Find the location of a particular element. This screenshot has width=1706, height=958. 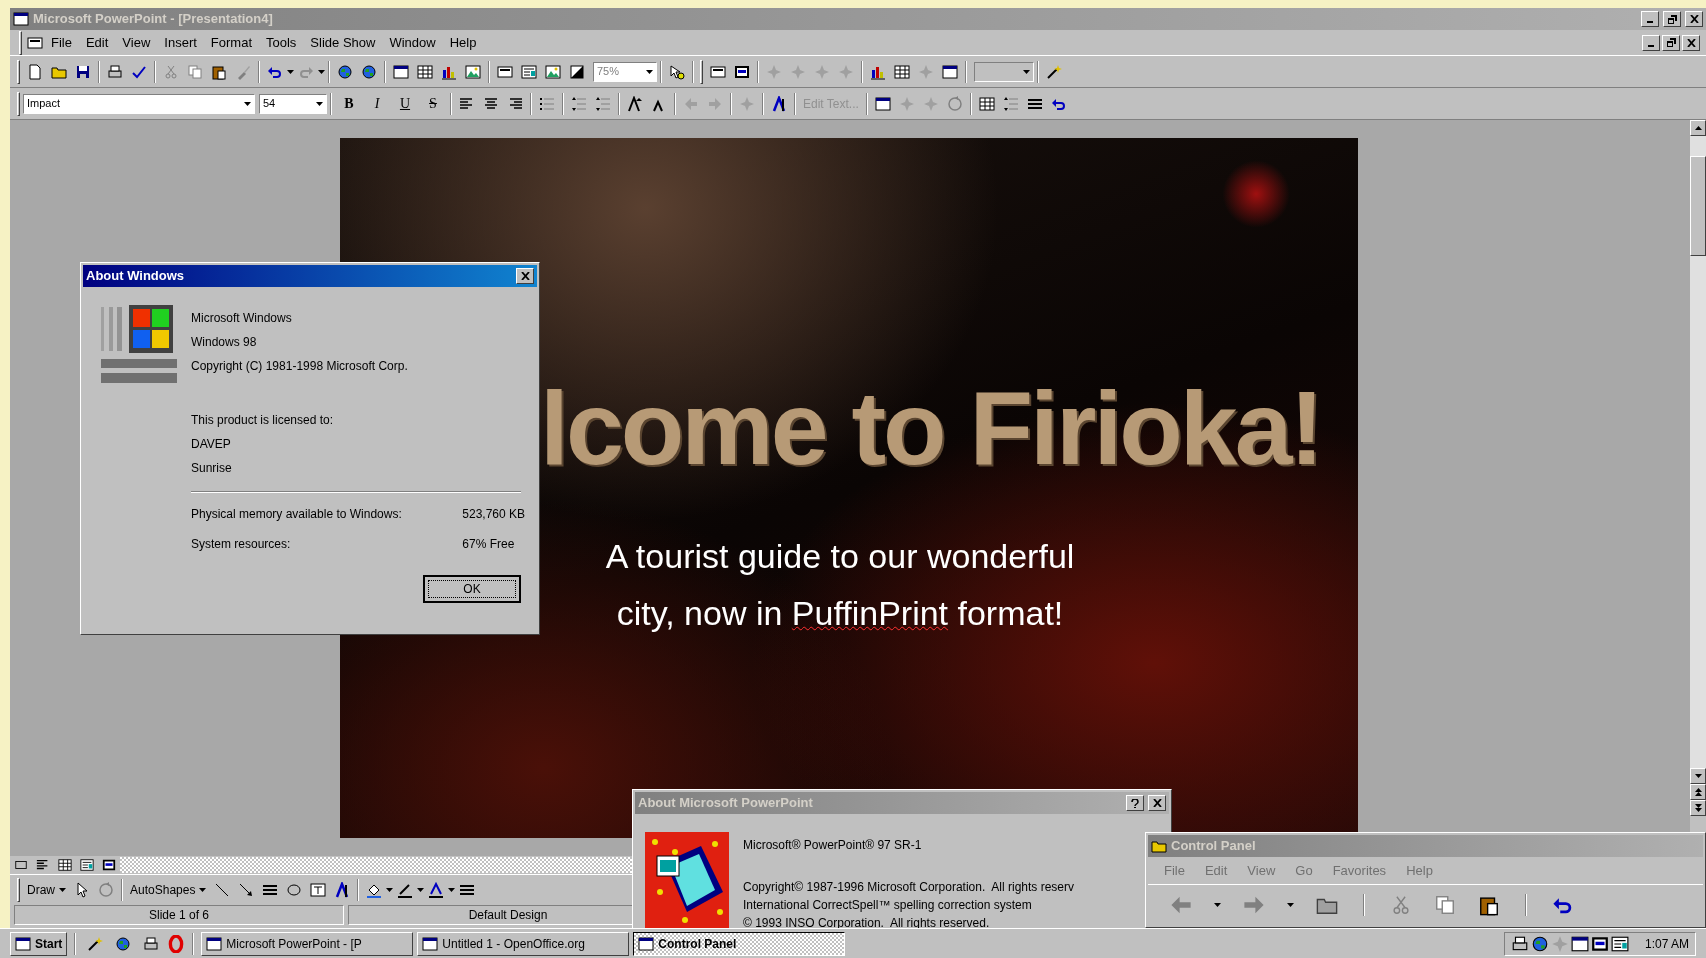

menu-item: Help is located at coordinates (463, 42).